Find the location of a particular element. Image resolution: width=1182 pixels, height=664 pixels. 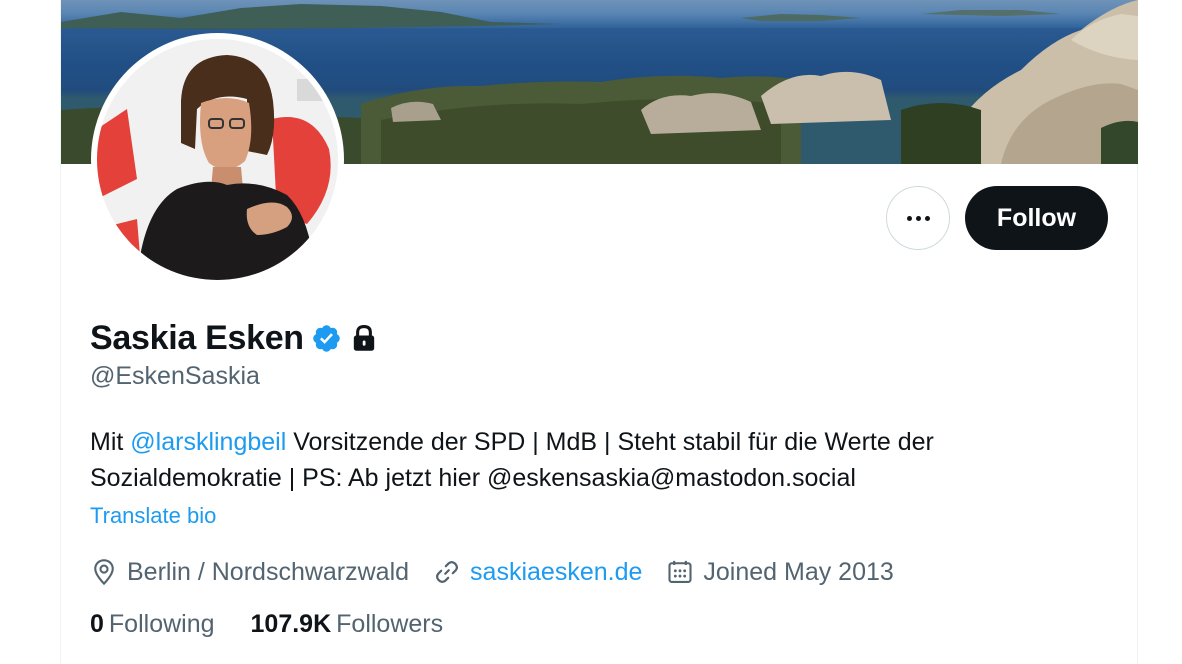

calendar-icon is located at coordinates (680, 571).